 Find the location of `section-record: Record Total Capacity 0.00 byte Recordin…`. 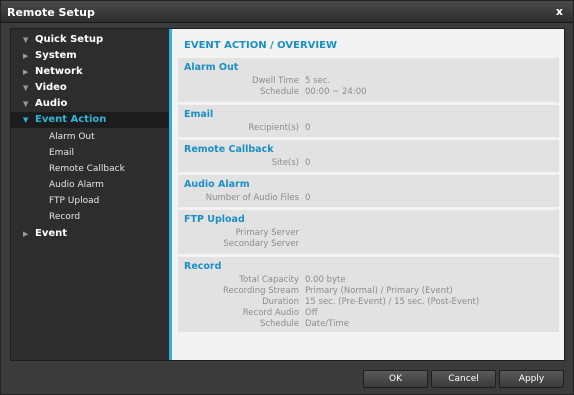

section-record: Record Total Capacity 0.00 byte Recordin… is located at coordinates (368, 294).